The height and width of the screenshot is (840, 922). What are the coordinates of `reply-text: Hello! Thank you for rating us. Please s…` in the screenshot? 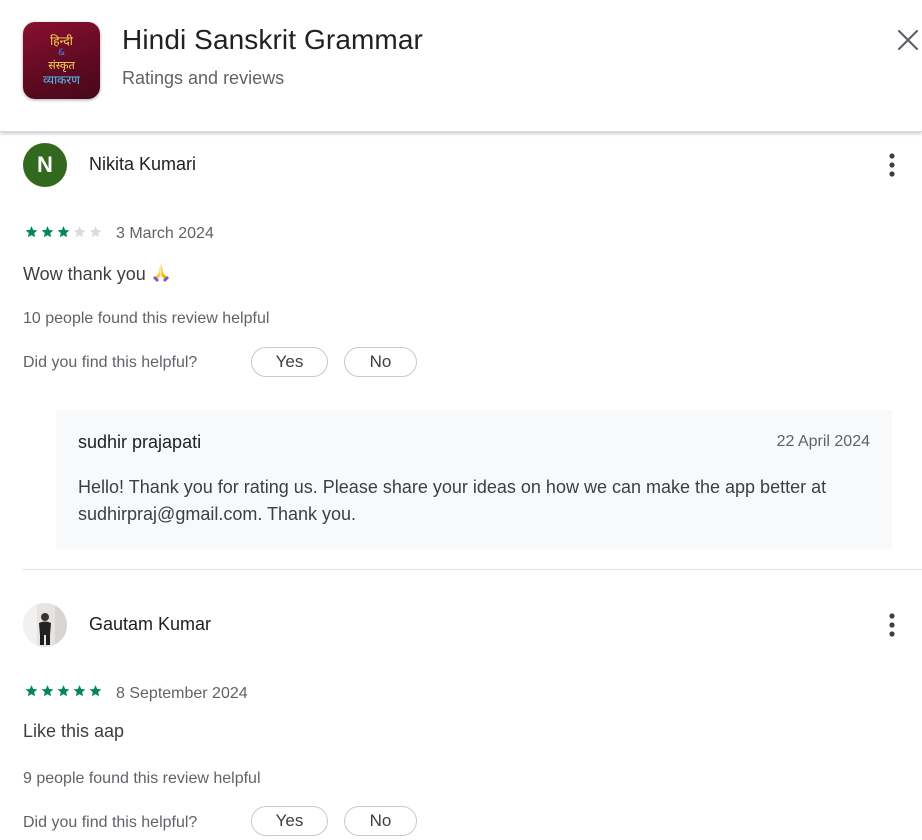 It's located at (452, 500).